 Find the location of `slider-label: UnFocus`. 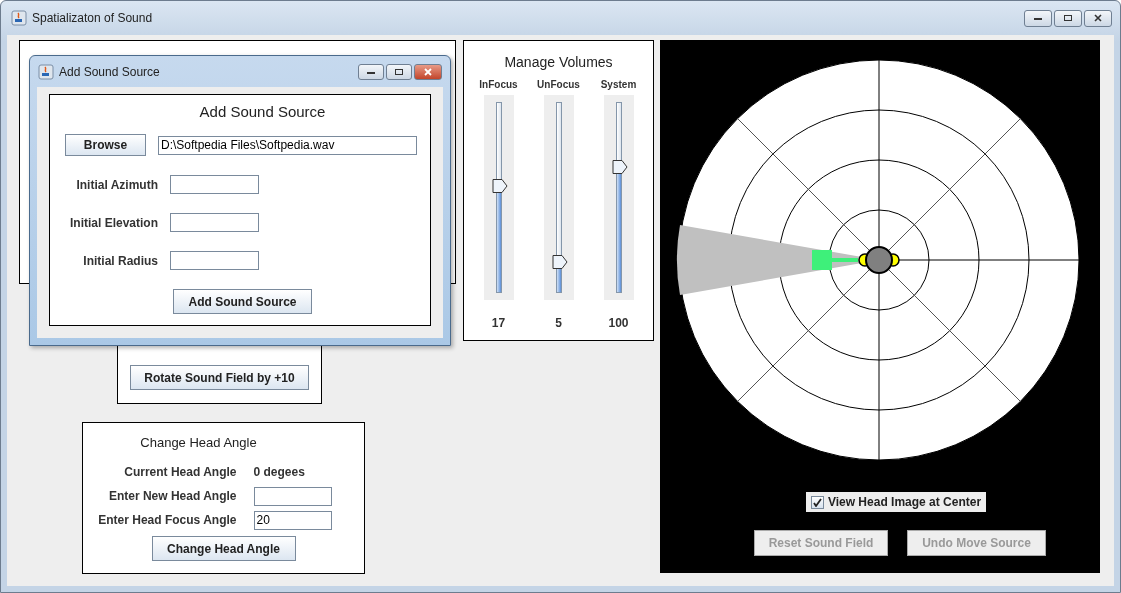

slider-label: UnFocus is located at coordinates (558, 85).